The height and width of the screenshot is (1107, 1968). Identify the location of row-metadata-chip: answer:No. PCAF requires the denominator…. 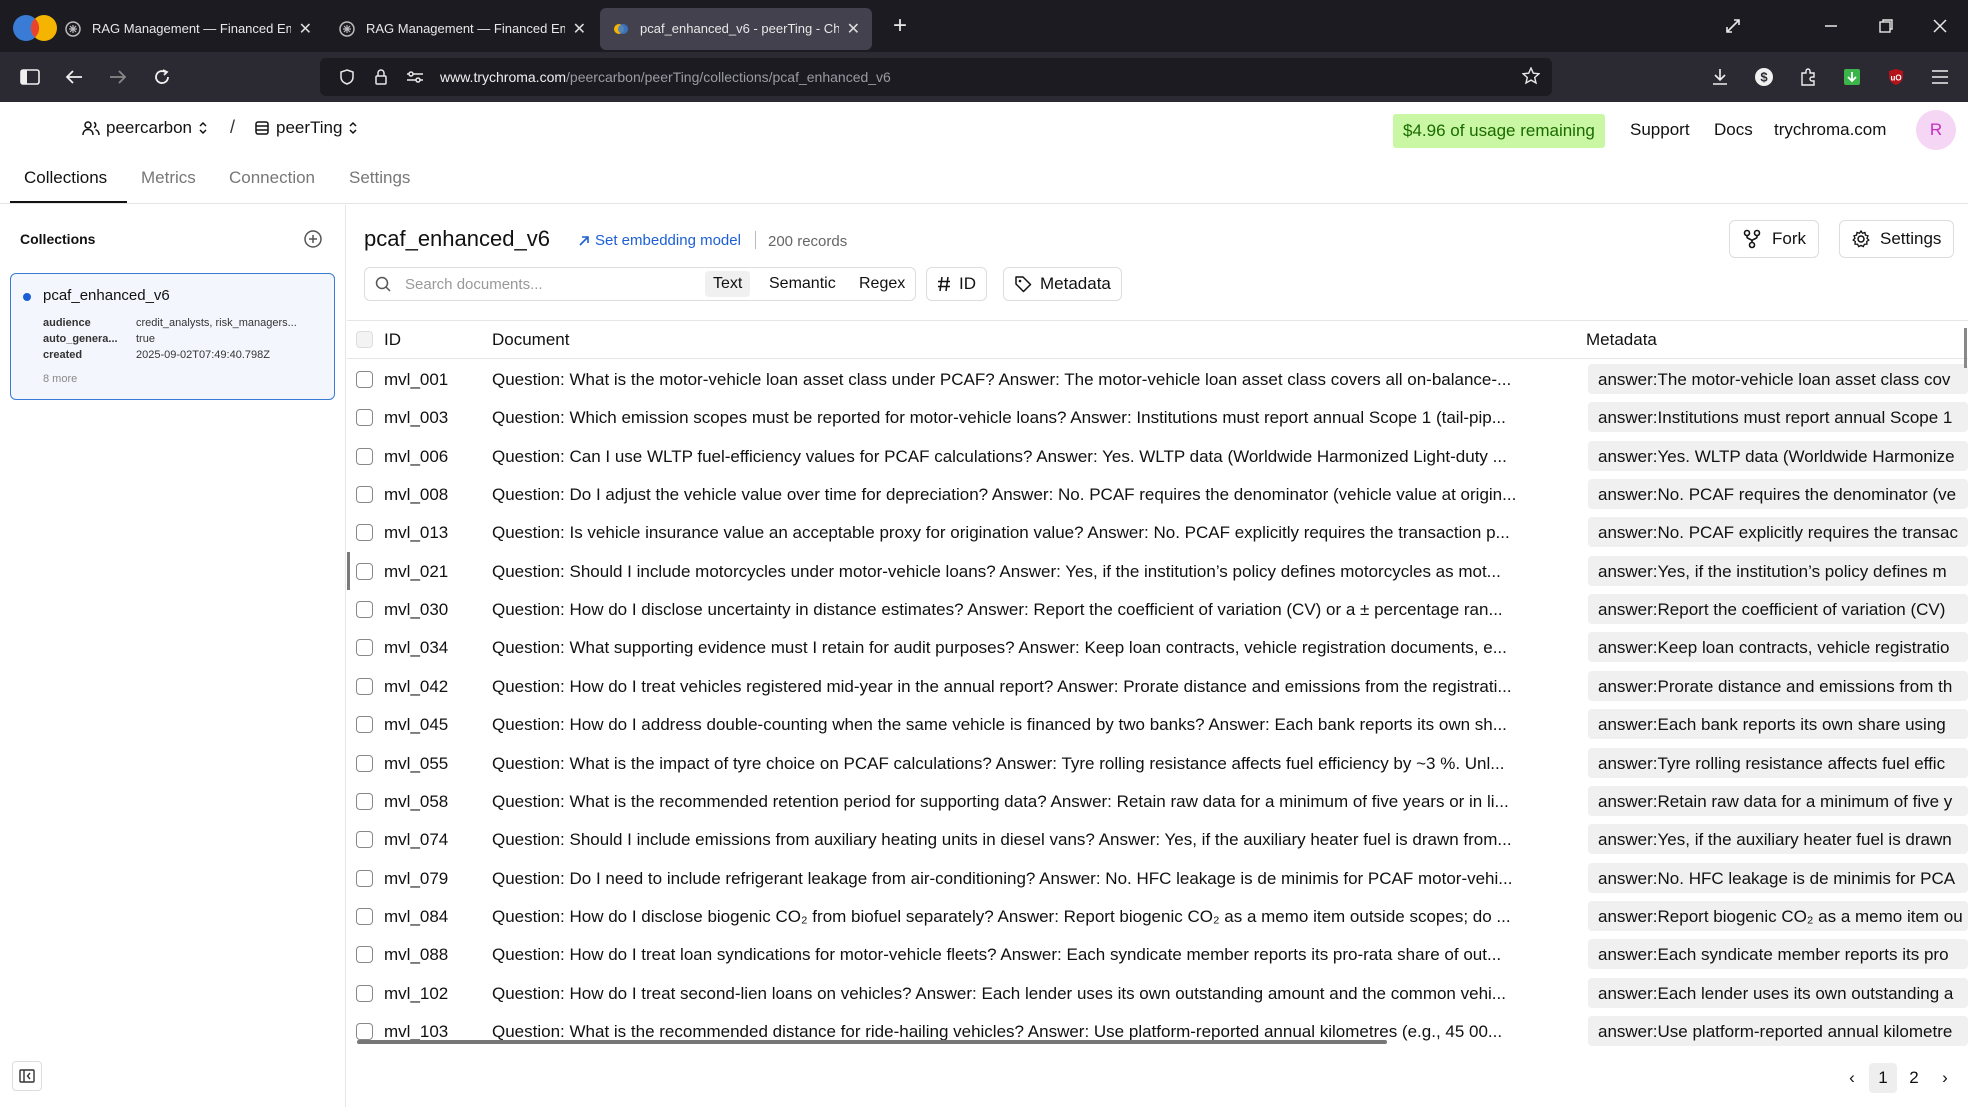
(1778, 494).